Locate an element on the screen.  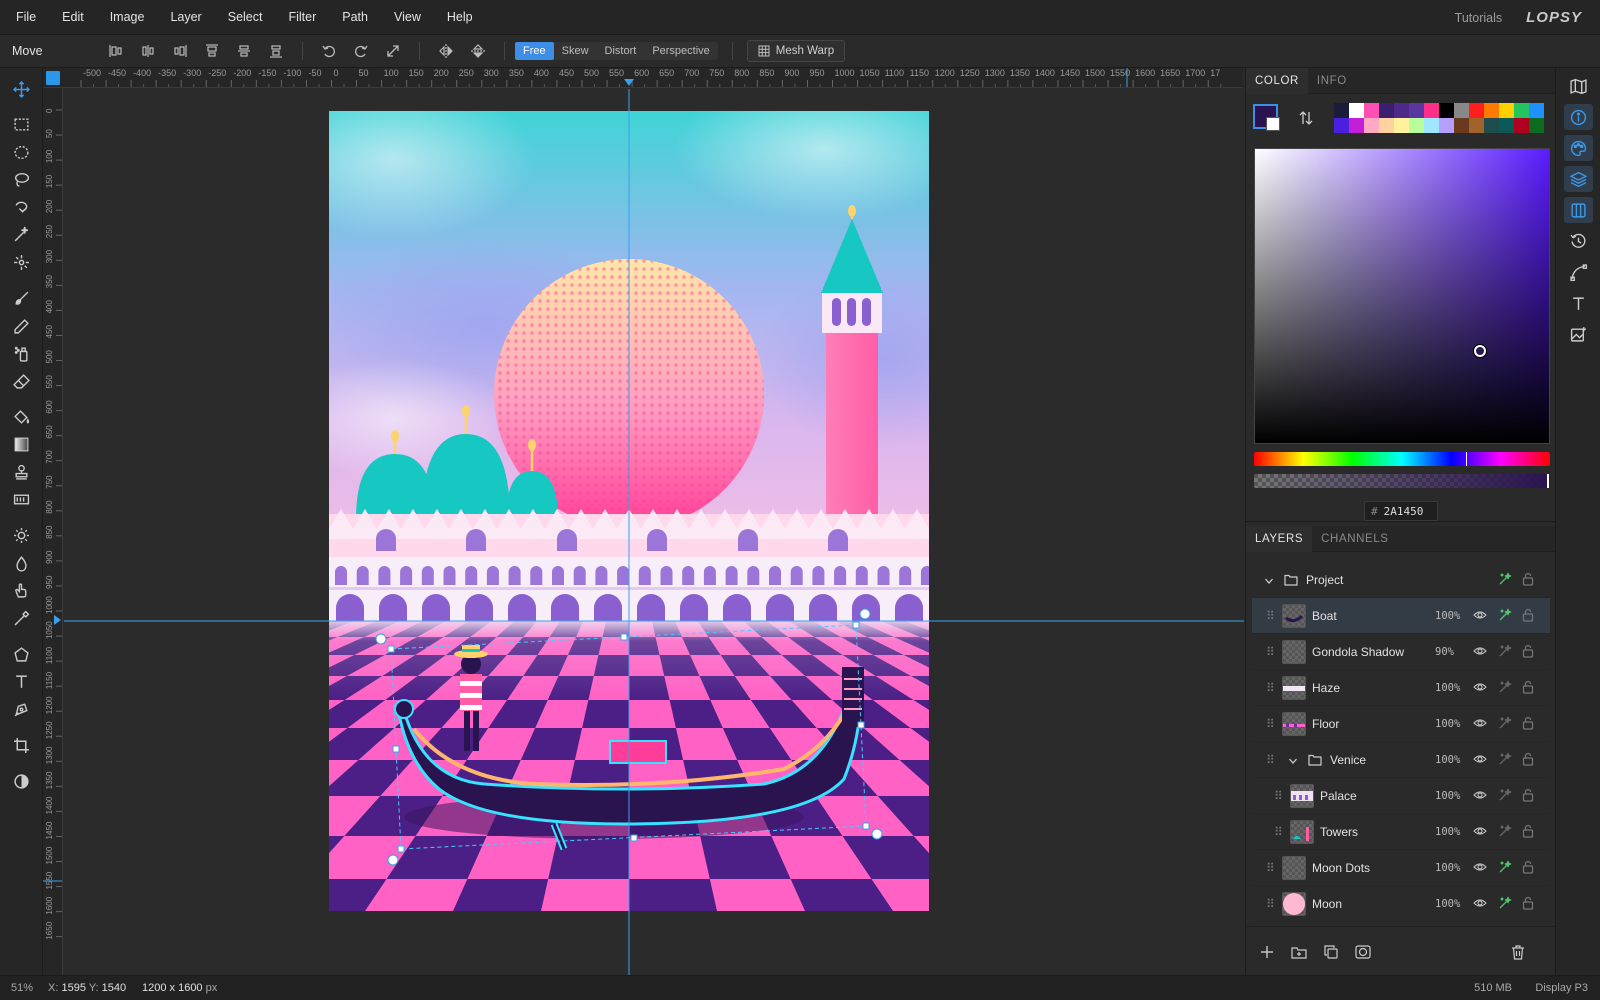
align-middle-v-icon is located at coordinates (244, 51).